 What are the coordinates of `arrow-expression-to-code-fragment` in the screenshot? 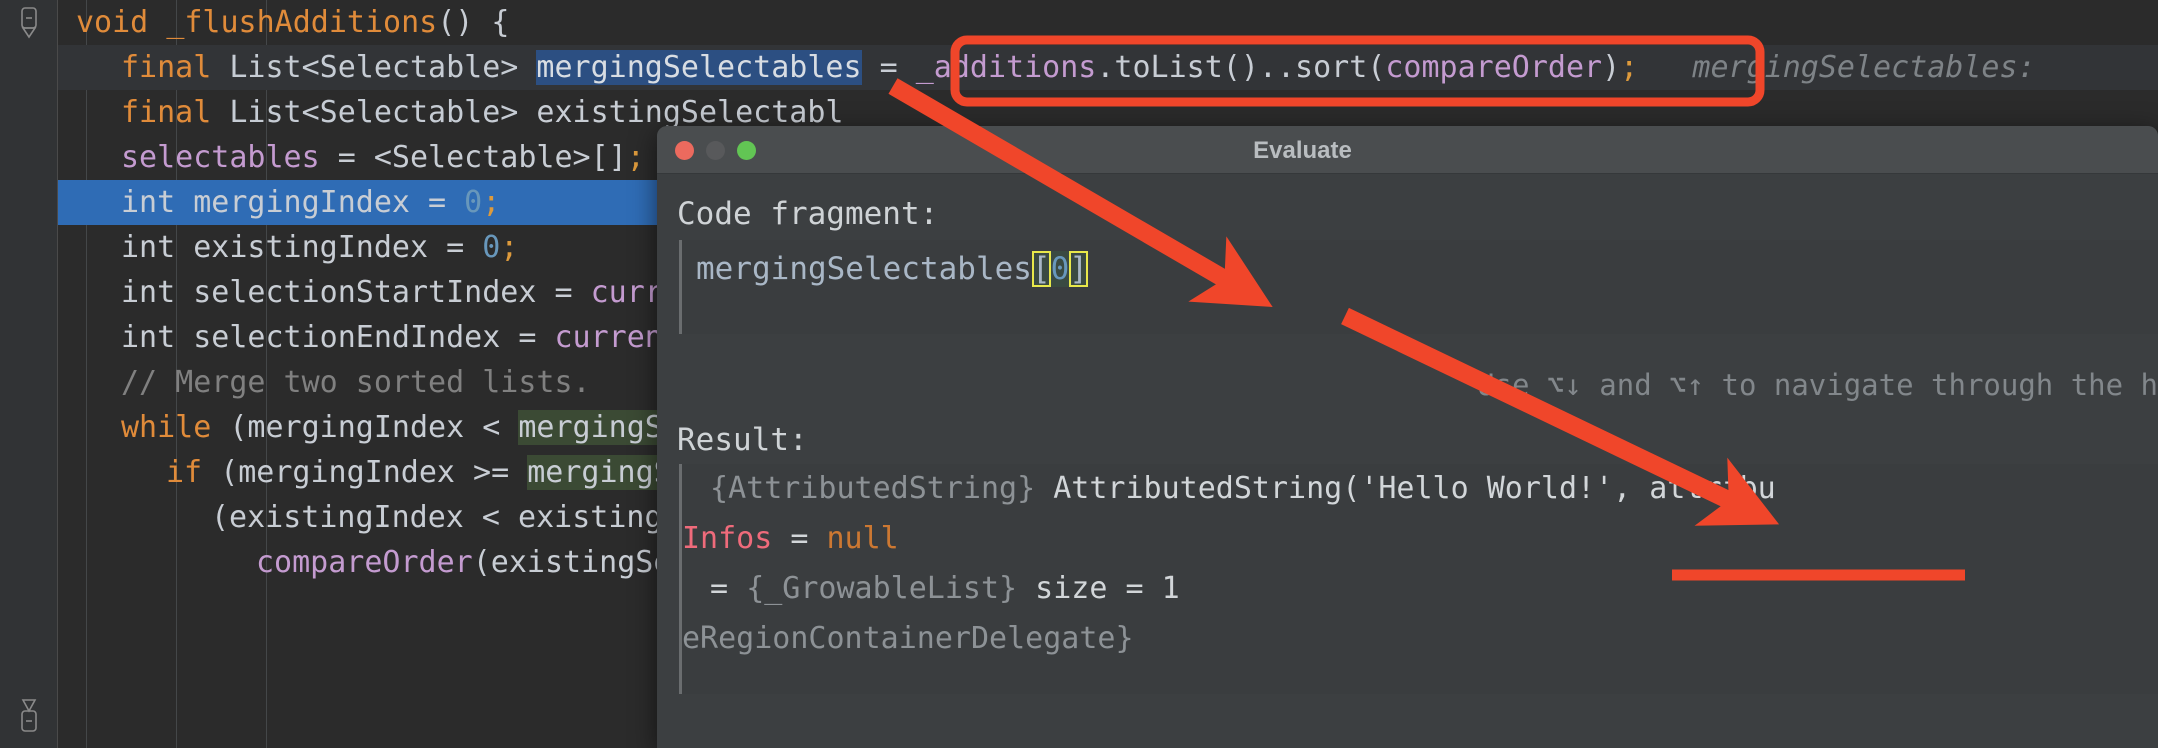 It's located at (1080, 193).